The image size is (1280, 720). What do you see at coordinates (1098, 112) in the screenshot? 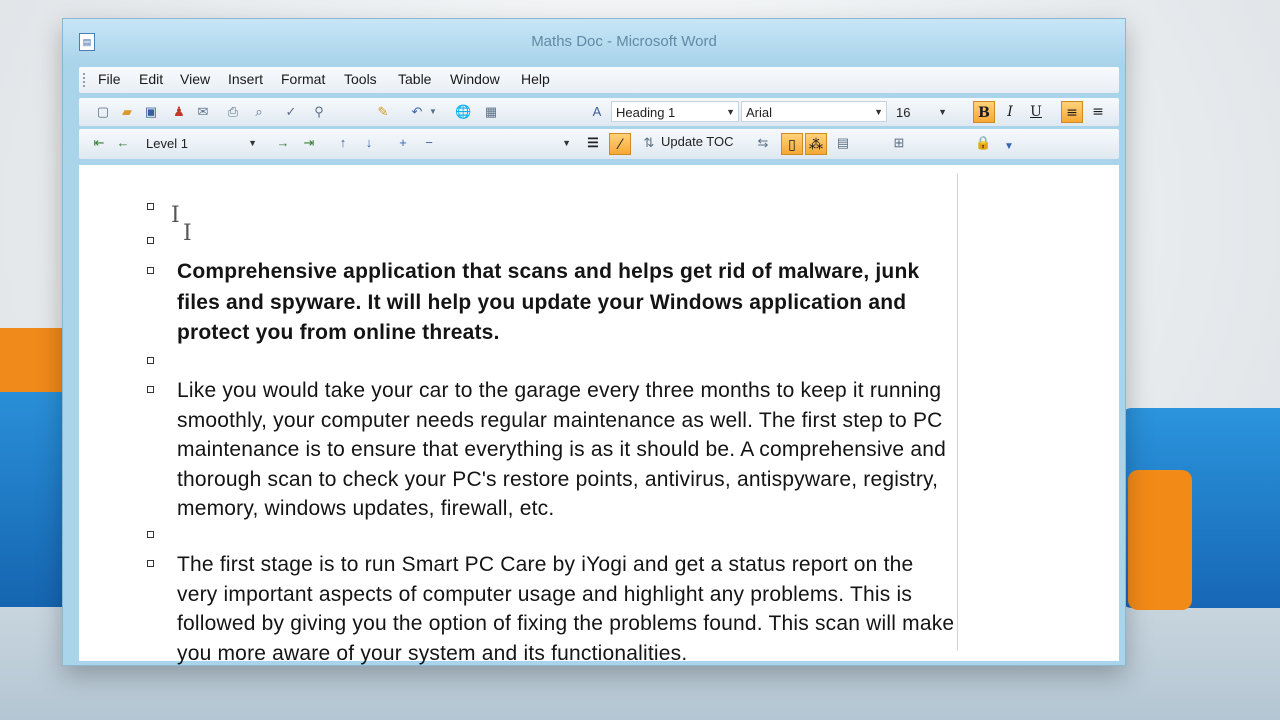
I see `align-center-icon: ≡` at bounding box center [1098, 112].